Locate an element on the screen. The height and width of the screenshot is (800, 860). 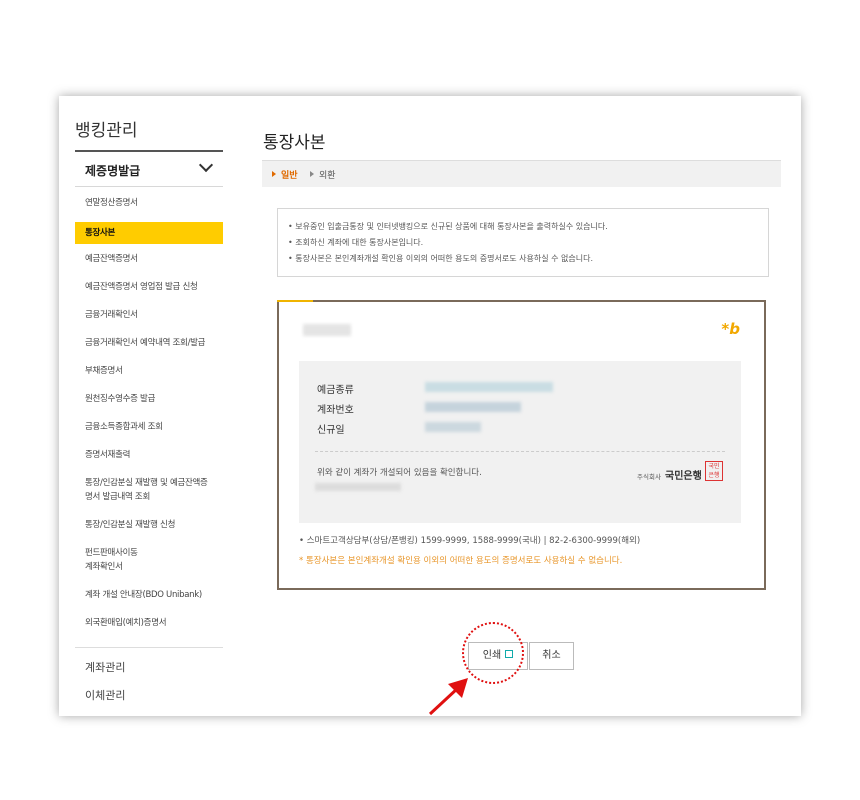
kb-logo-icon: *b is located at coordinates (730, 329).